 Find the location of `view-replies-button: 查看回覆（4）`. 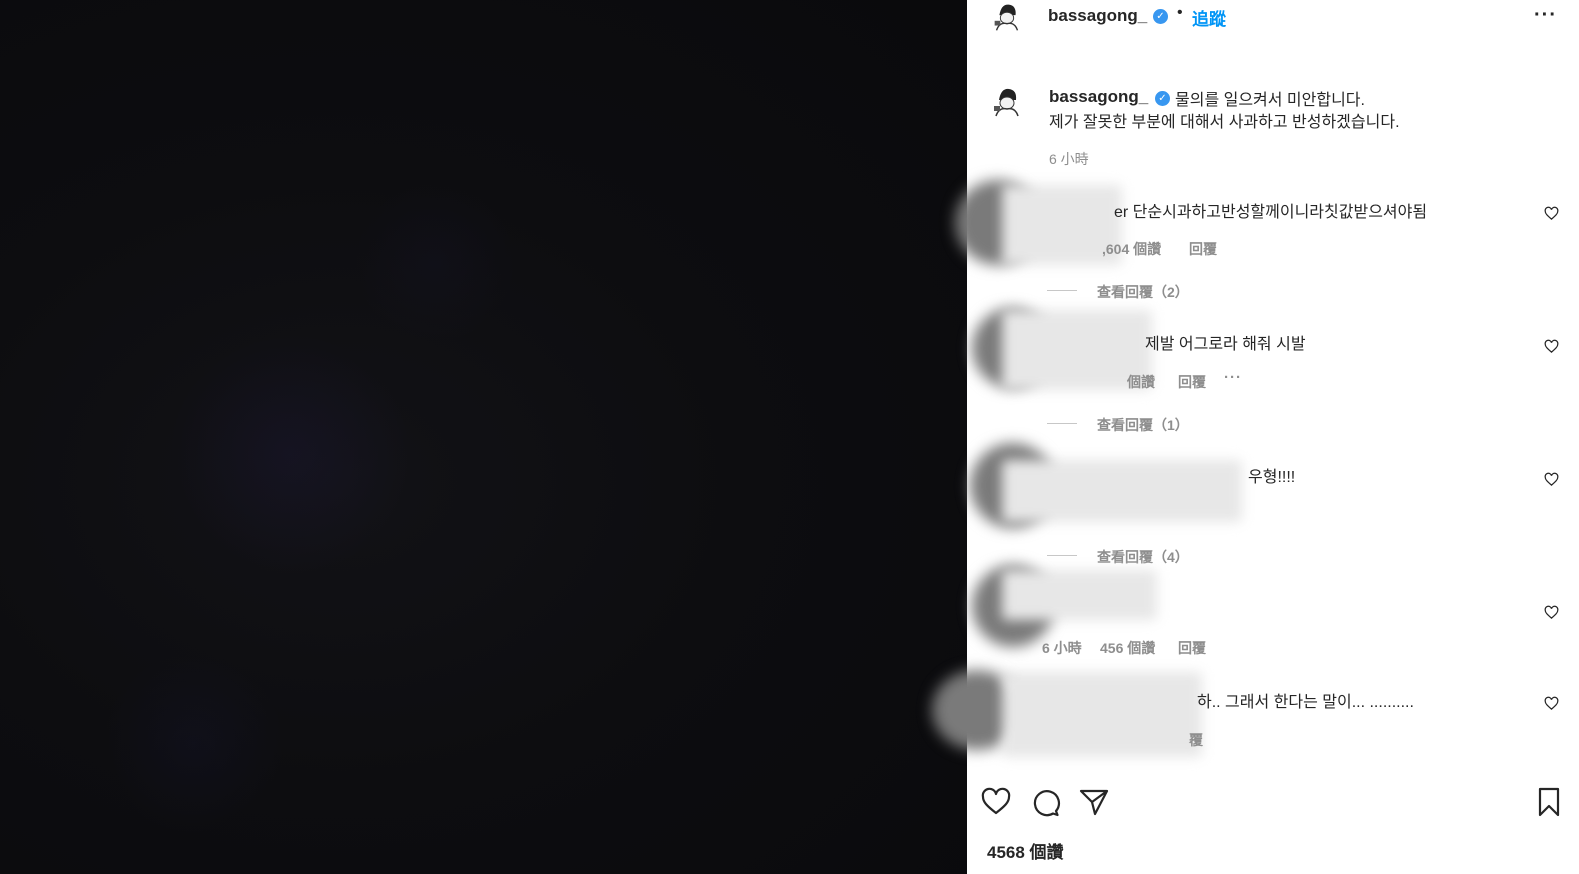

view-replies-button: 查看回覆（4） is located at coordinates (1143, 557).